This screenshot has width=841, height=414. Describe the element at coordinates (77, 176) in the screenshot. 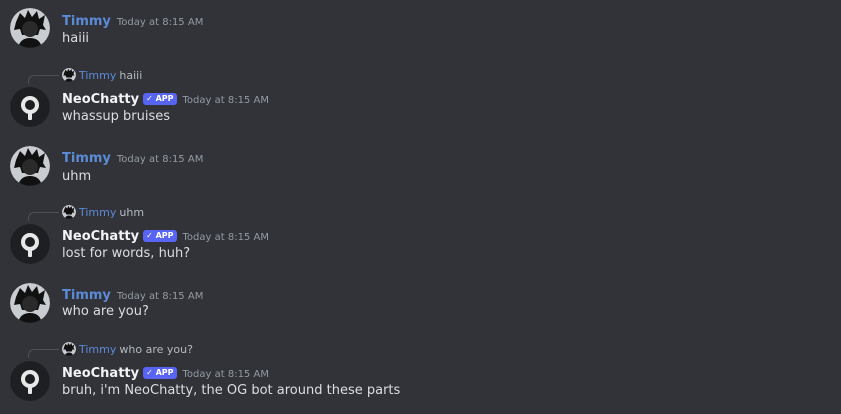

I see `message-content: uhm` at that location.